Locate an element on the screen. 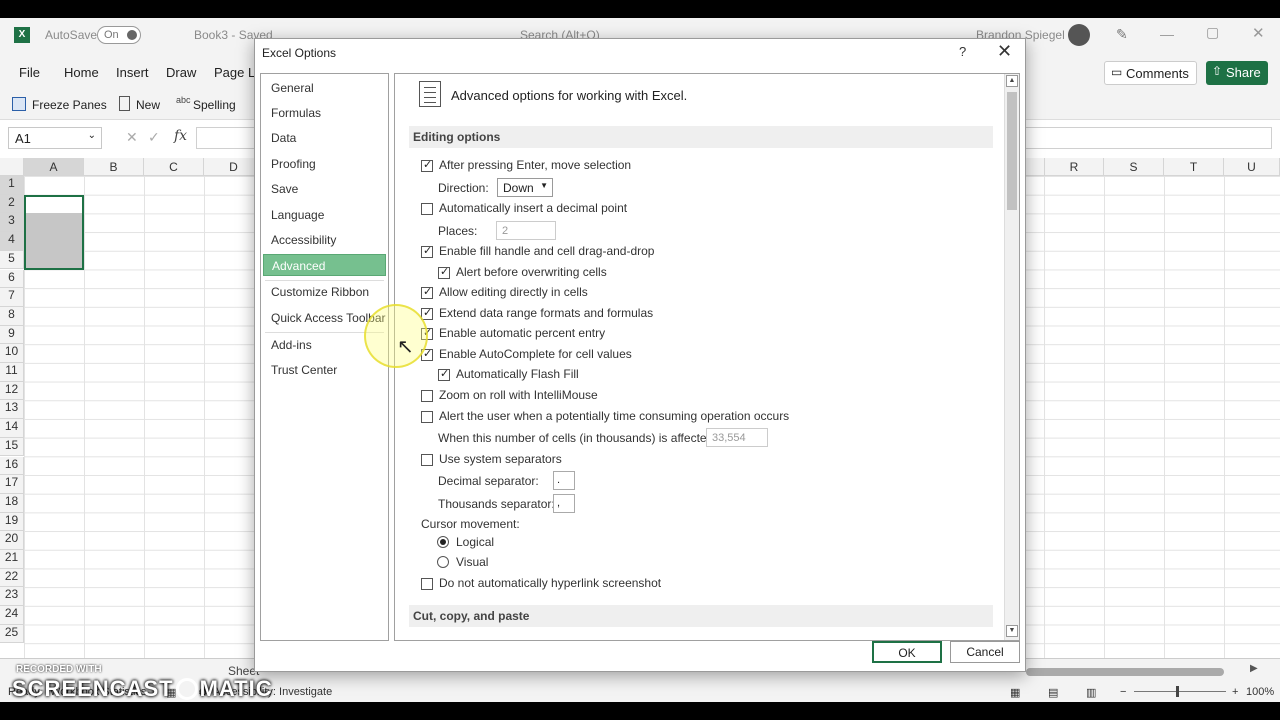 This screenshot has height=720, width=1280. column-header-r: R is located at coordinates (1074, 167).